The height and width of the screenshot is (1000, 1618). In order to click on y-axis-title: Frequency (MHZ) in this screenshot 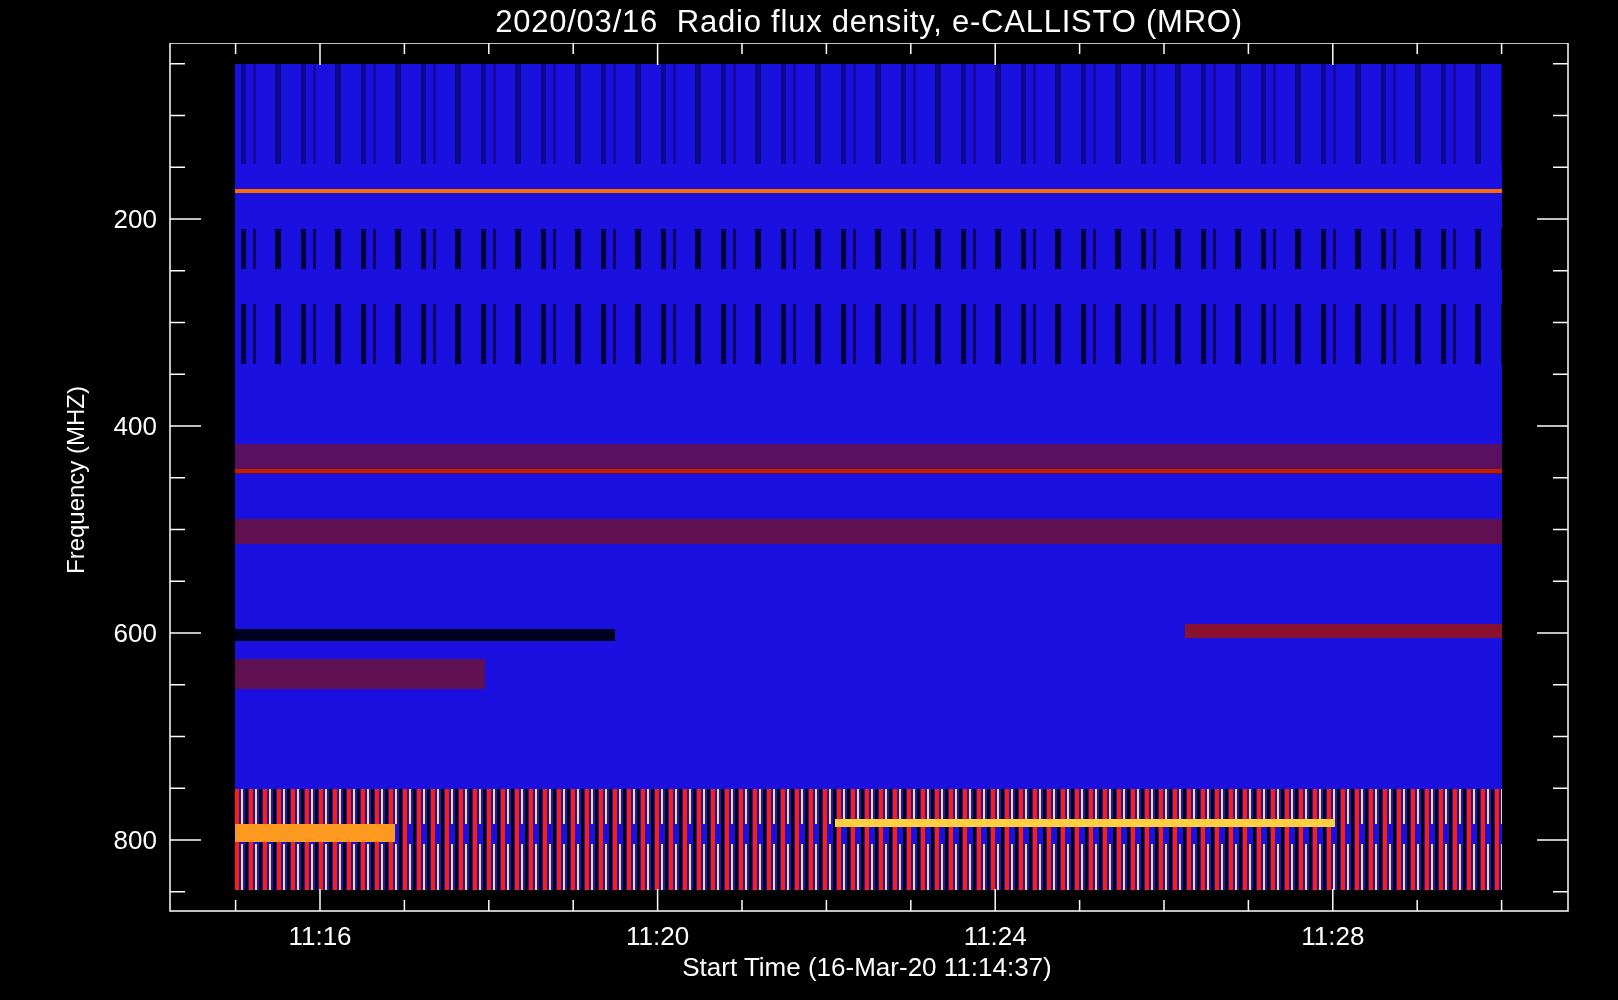, I will do `click(75, 480)`.